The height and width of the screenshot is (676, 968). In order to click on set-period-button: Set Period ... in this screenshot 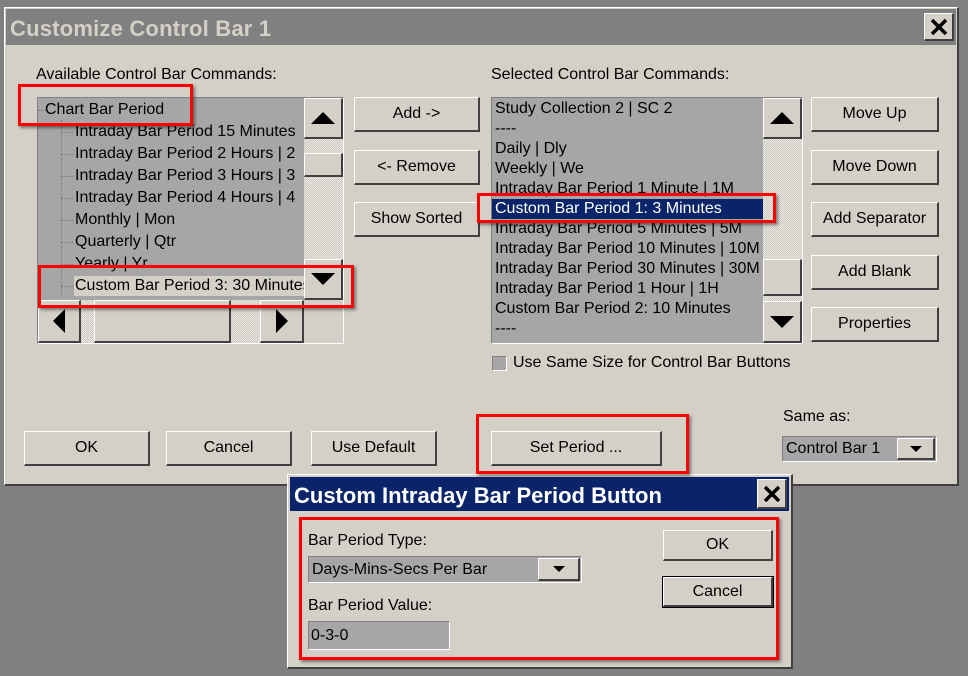, I will do `click(576, 448)`.